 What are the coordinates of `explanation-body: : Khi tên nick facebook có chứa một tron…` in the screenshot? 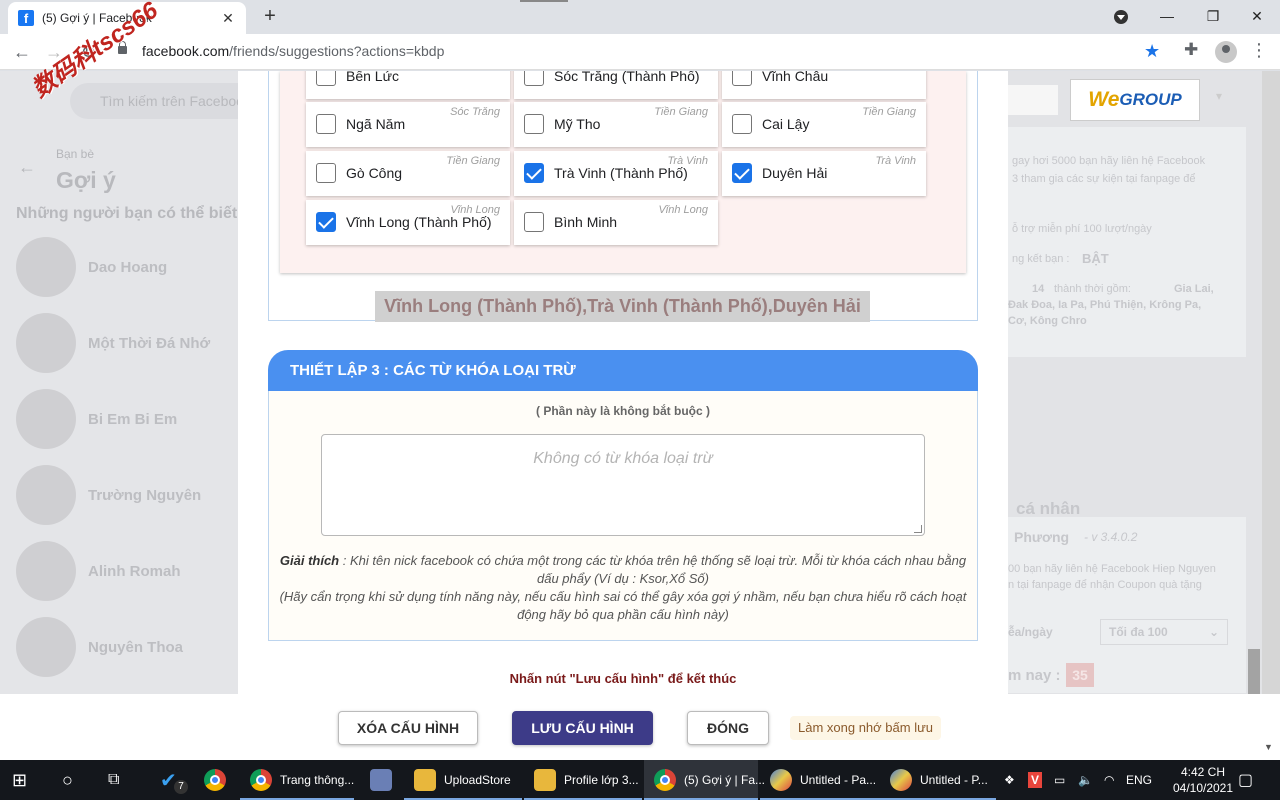 It's located at (653, 569).